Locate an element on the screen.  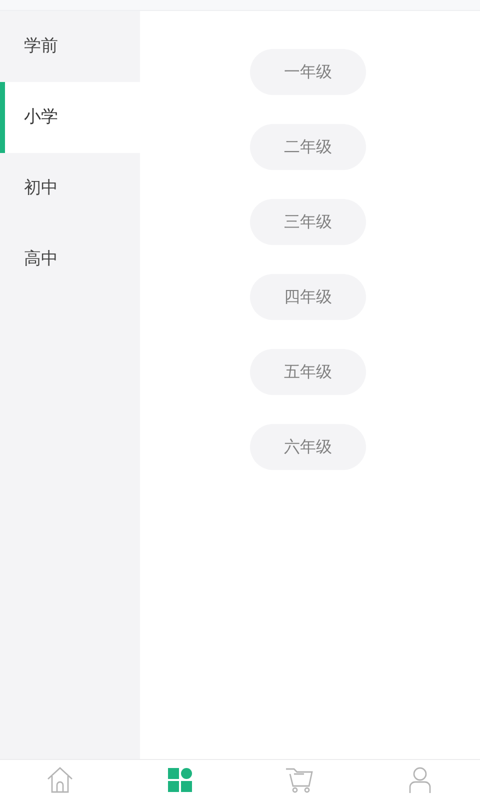
grade-button: 五年级 is located at coordinates (308, 372).